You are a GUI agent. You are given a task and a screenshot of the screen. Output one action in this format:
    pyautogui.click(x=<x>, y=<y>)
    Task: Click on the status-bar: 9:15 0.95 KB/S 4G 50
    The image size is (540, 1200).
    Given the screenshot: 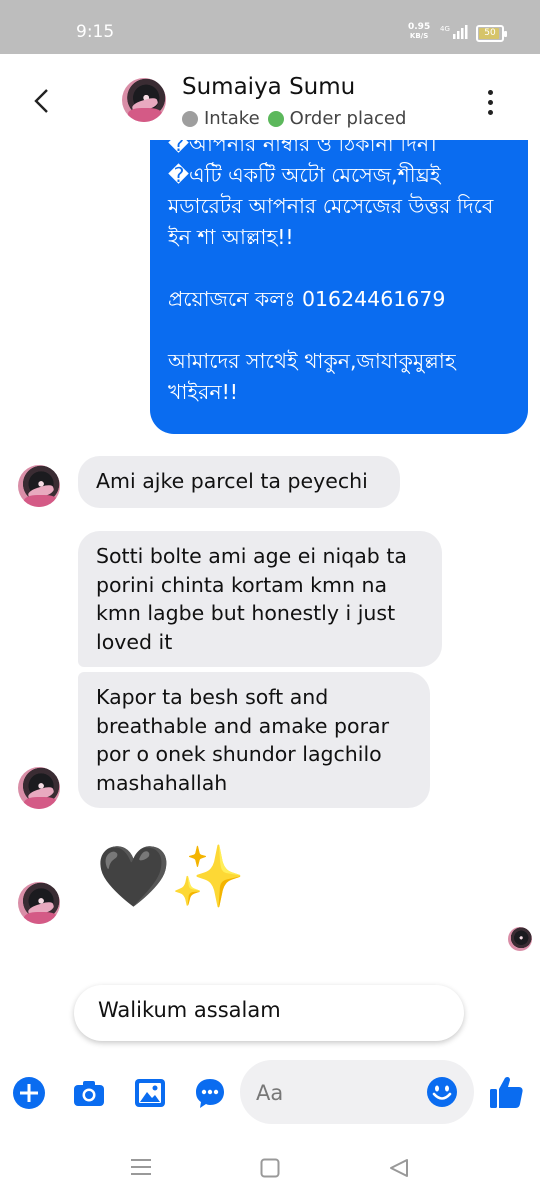 What is the action you would take?
    pyautogui.click(x=270, y=27)
    